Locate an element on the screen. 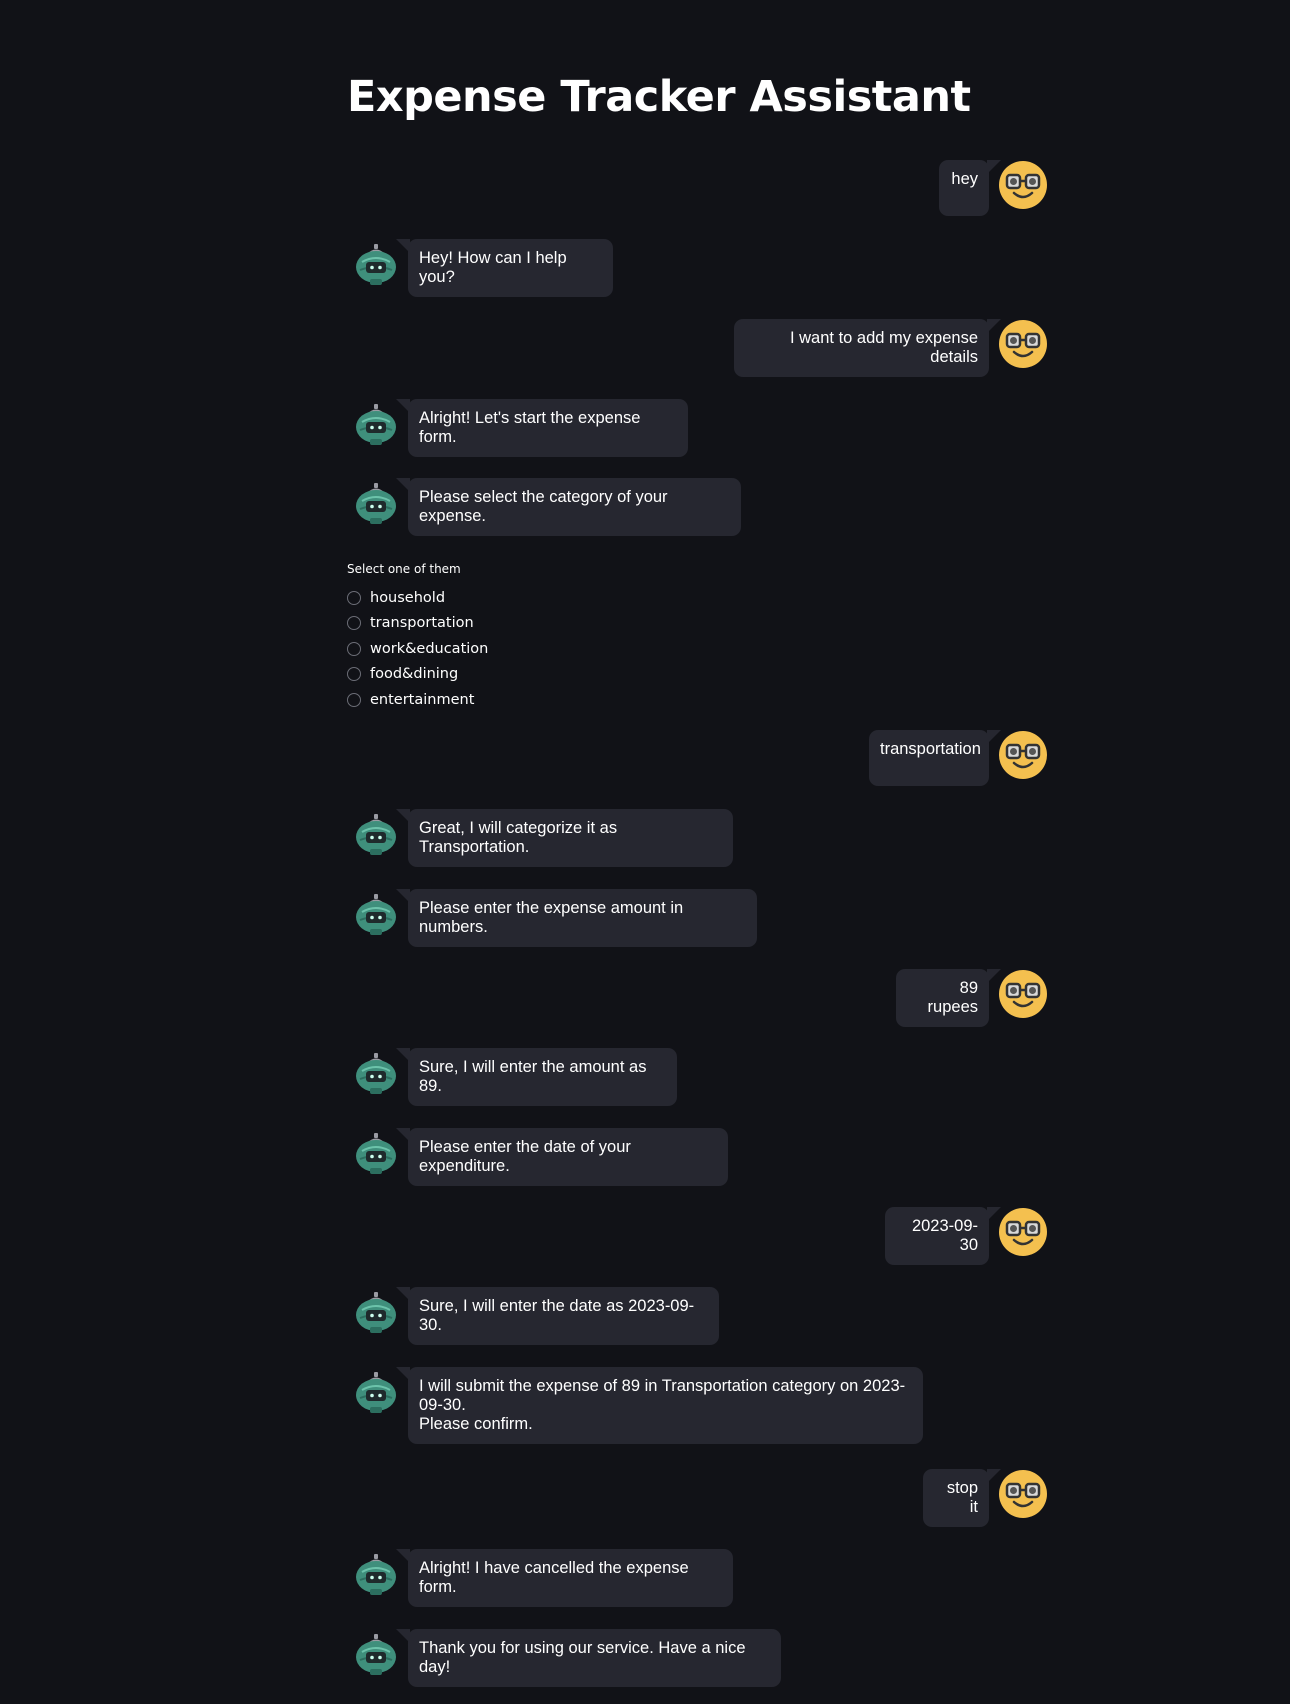 Image resolution: width=1290 pixels, height=1704 pixels. page-title: Expense Tracker Assistant is located at coordinates (659, 97).